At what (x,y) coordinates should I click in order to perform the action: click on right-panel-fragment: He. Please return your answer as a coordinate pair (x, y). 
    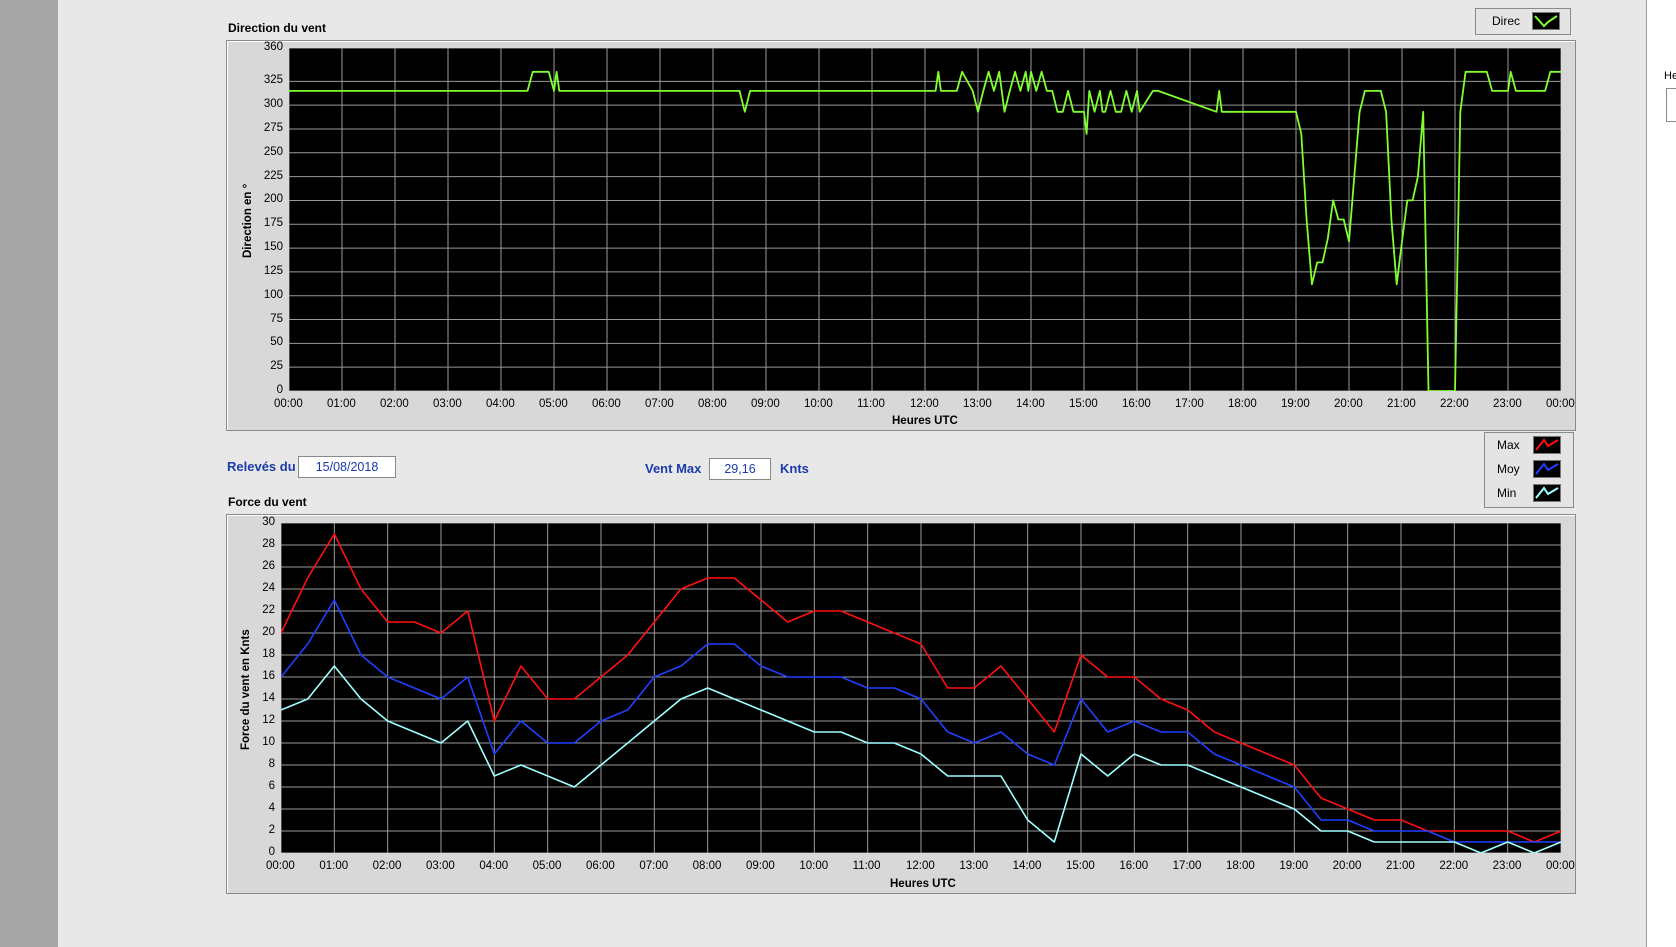
    Looking at the image, I should click on (1670, 76).